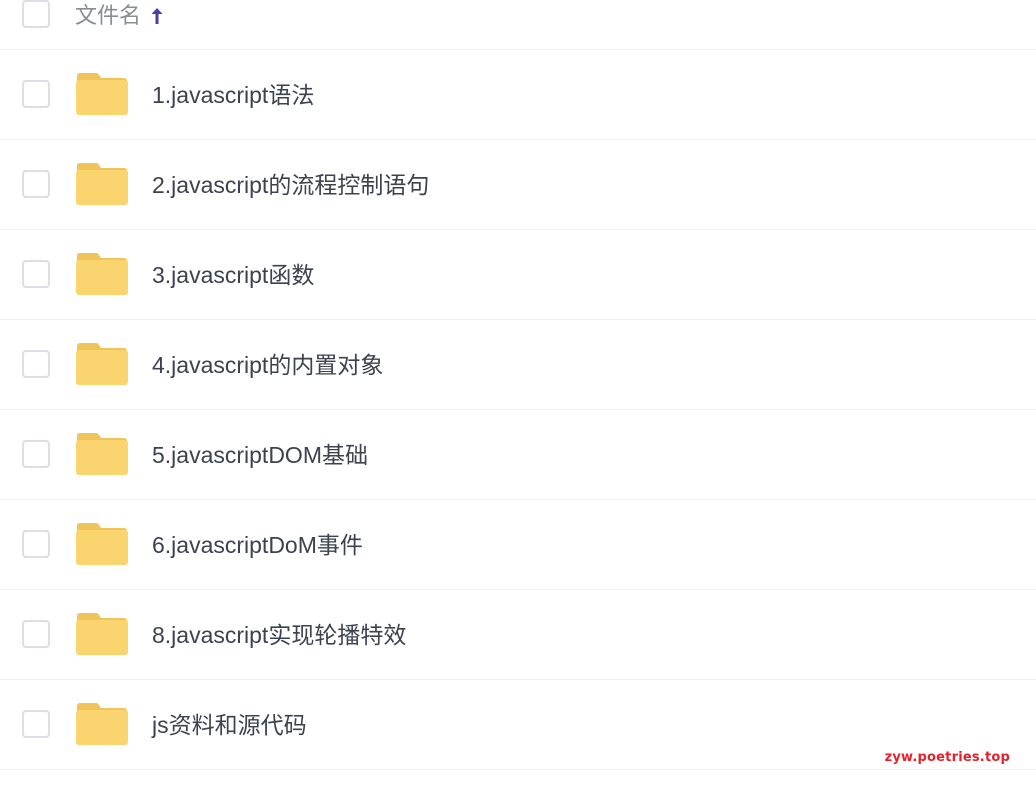 The height and width of the screenshot is (794, 1036). What do you see at coordinates (279, 635) in the screenshot?
I see `file-name: 8.javascript实现轮播特效` at bounding box center [279, 635].